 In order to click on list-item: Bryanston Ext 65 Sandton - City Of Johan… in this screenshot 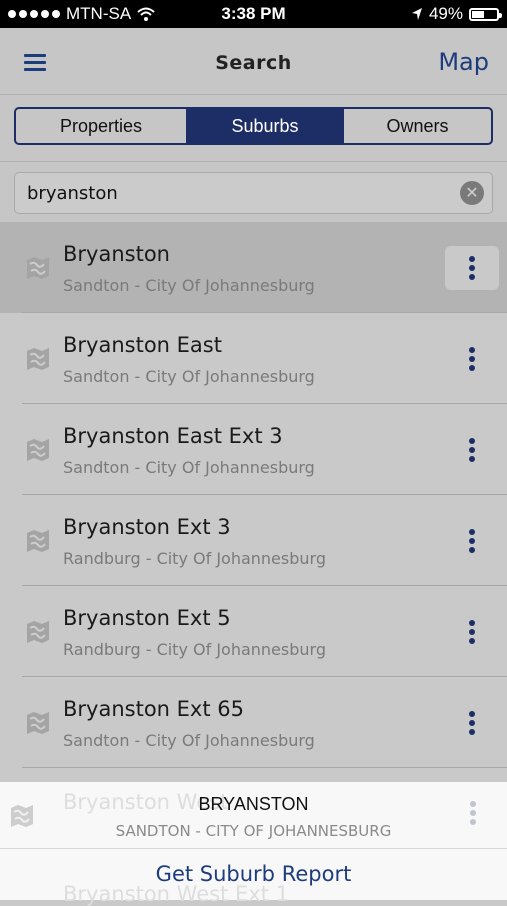, I will do `click(253, 722)`.